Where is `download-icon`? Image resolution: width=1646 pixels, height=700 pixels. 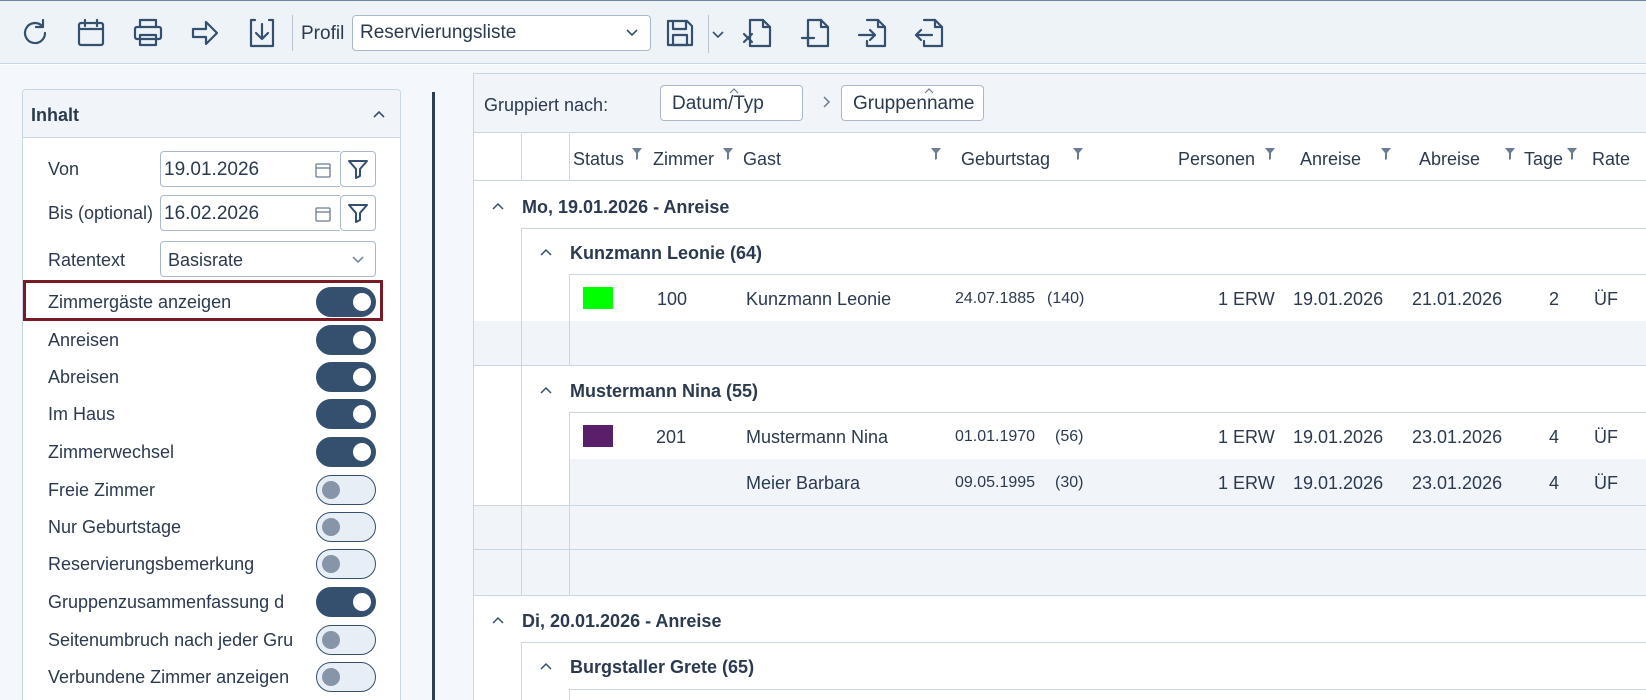
download-icon is located at coordinates (262, 33).